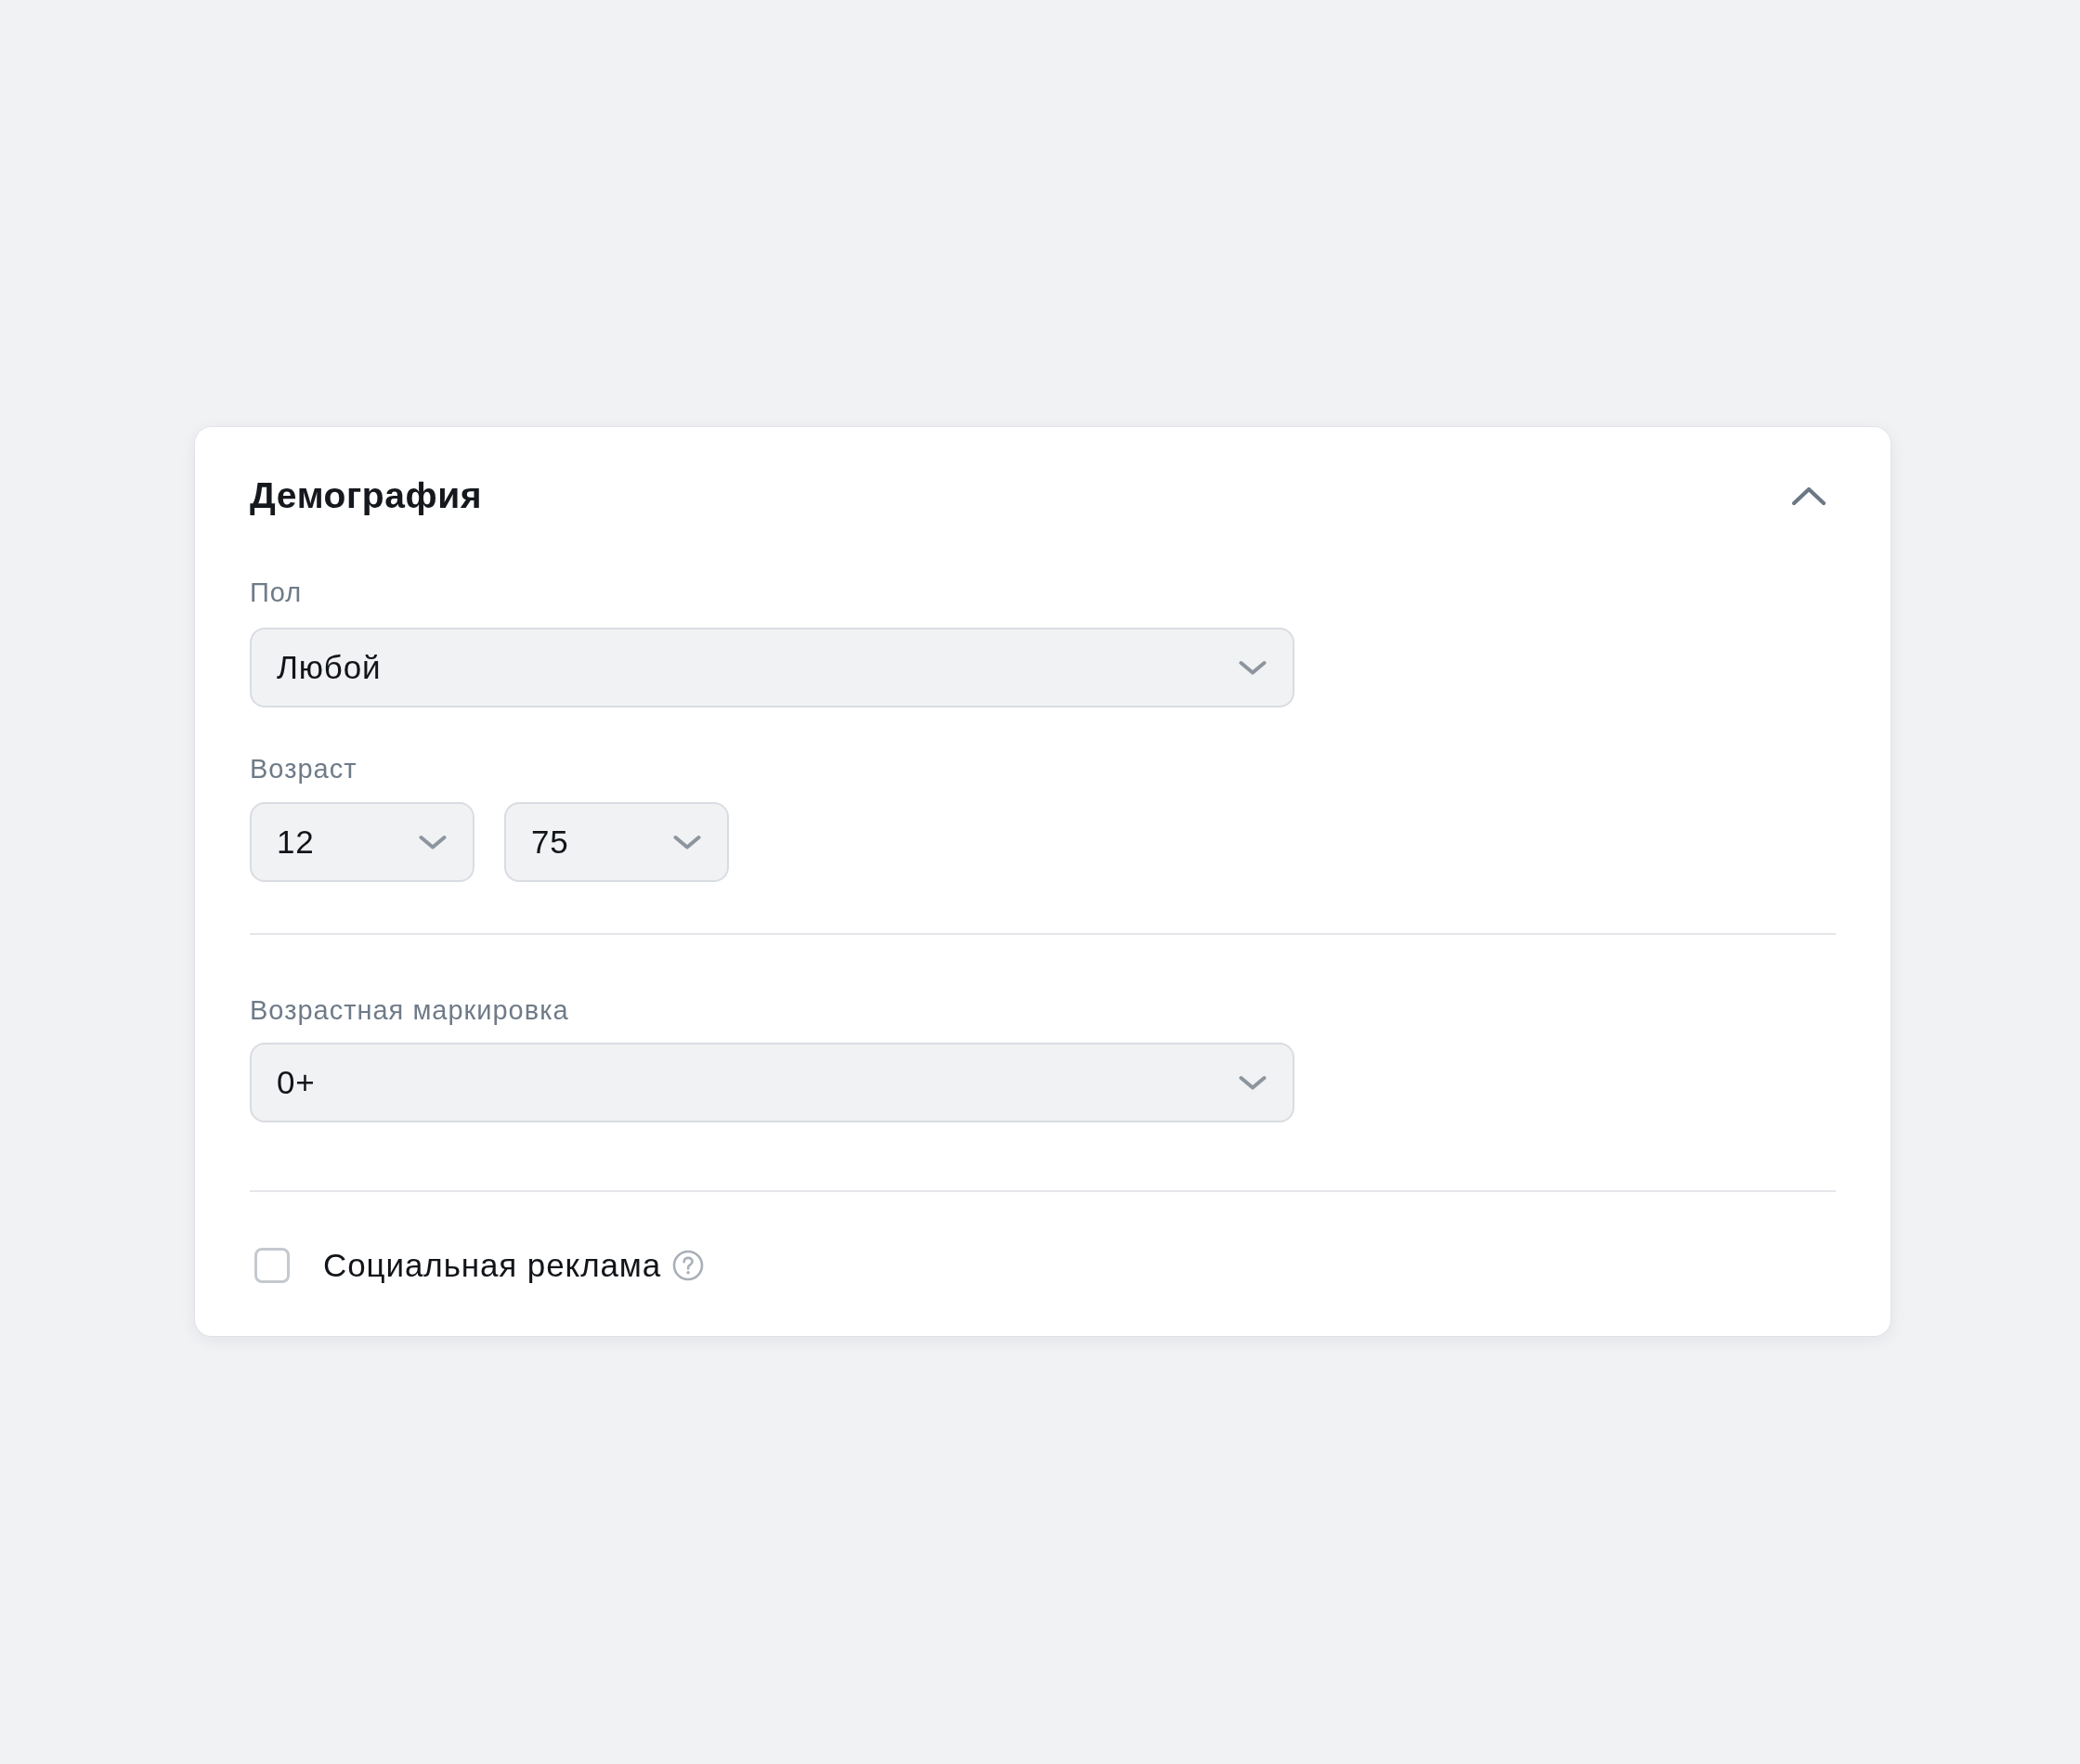 Image resolution: width=2080 pixels, height=1764 pixels. I want to click on age-to-select: 75, so click(616, 842).